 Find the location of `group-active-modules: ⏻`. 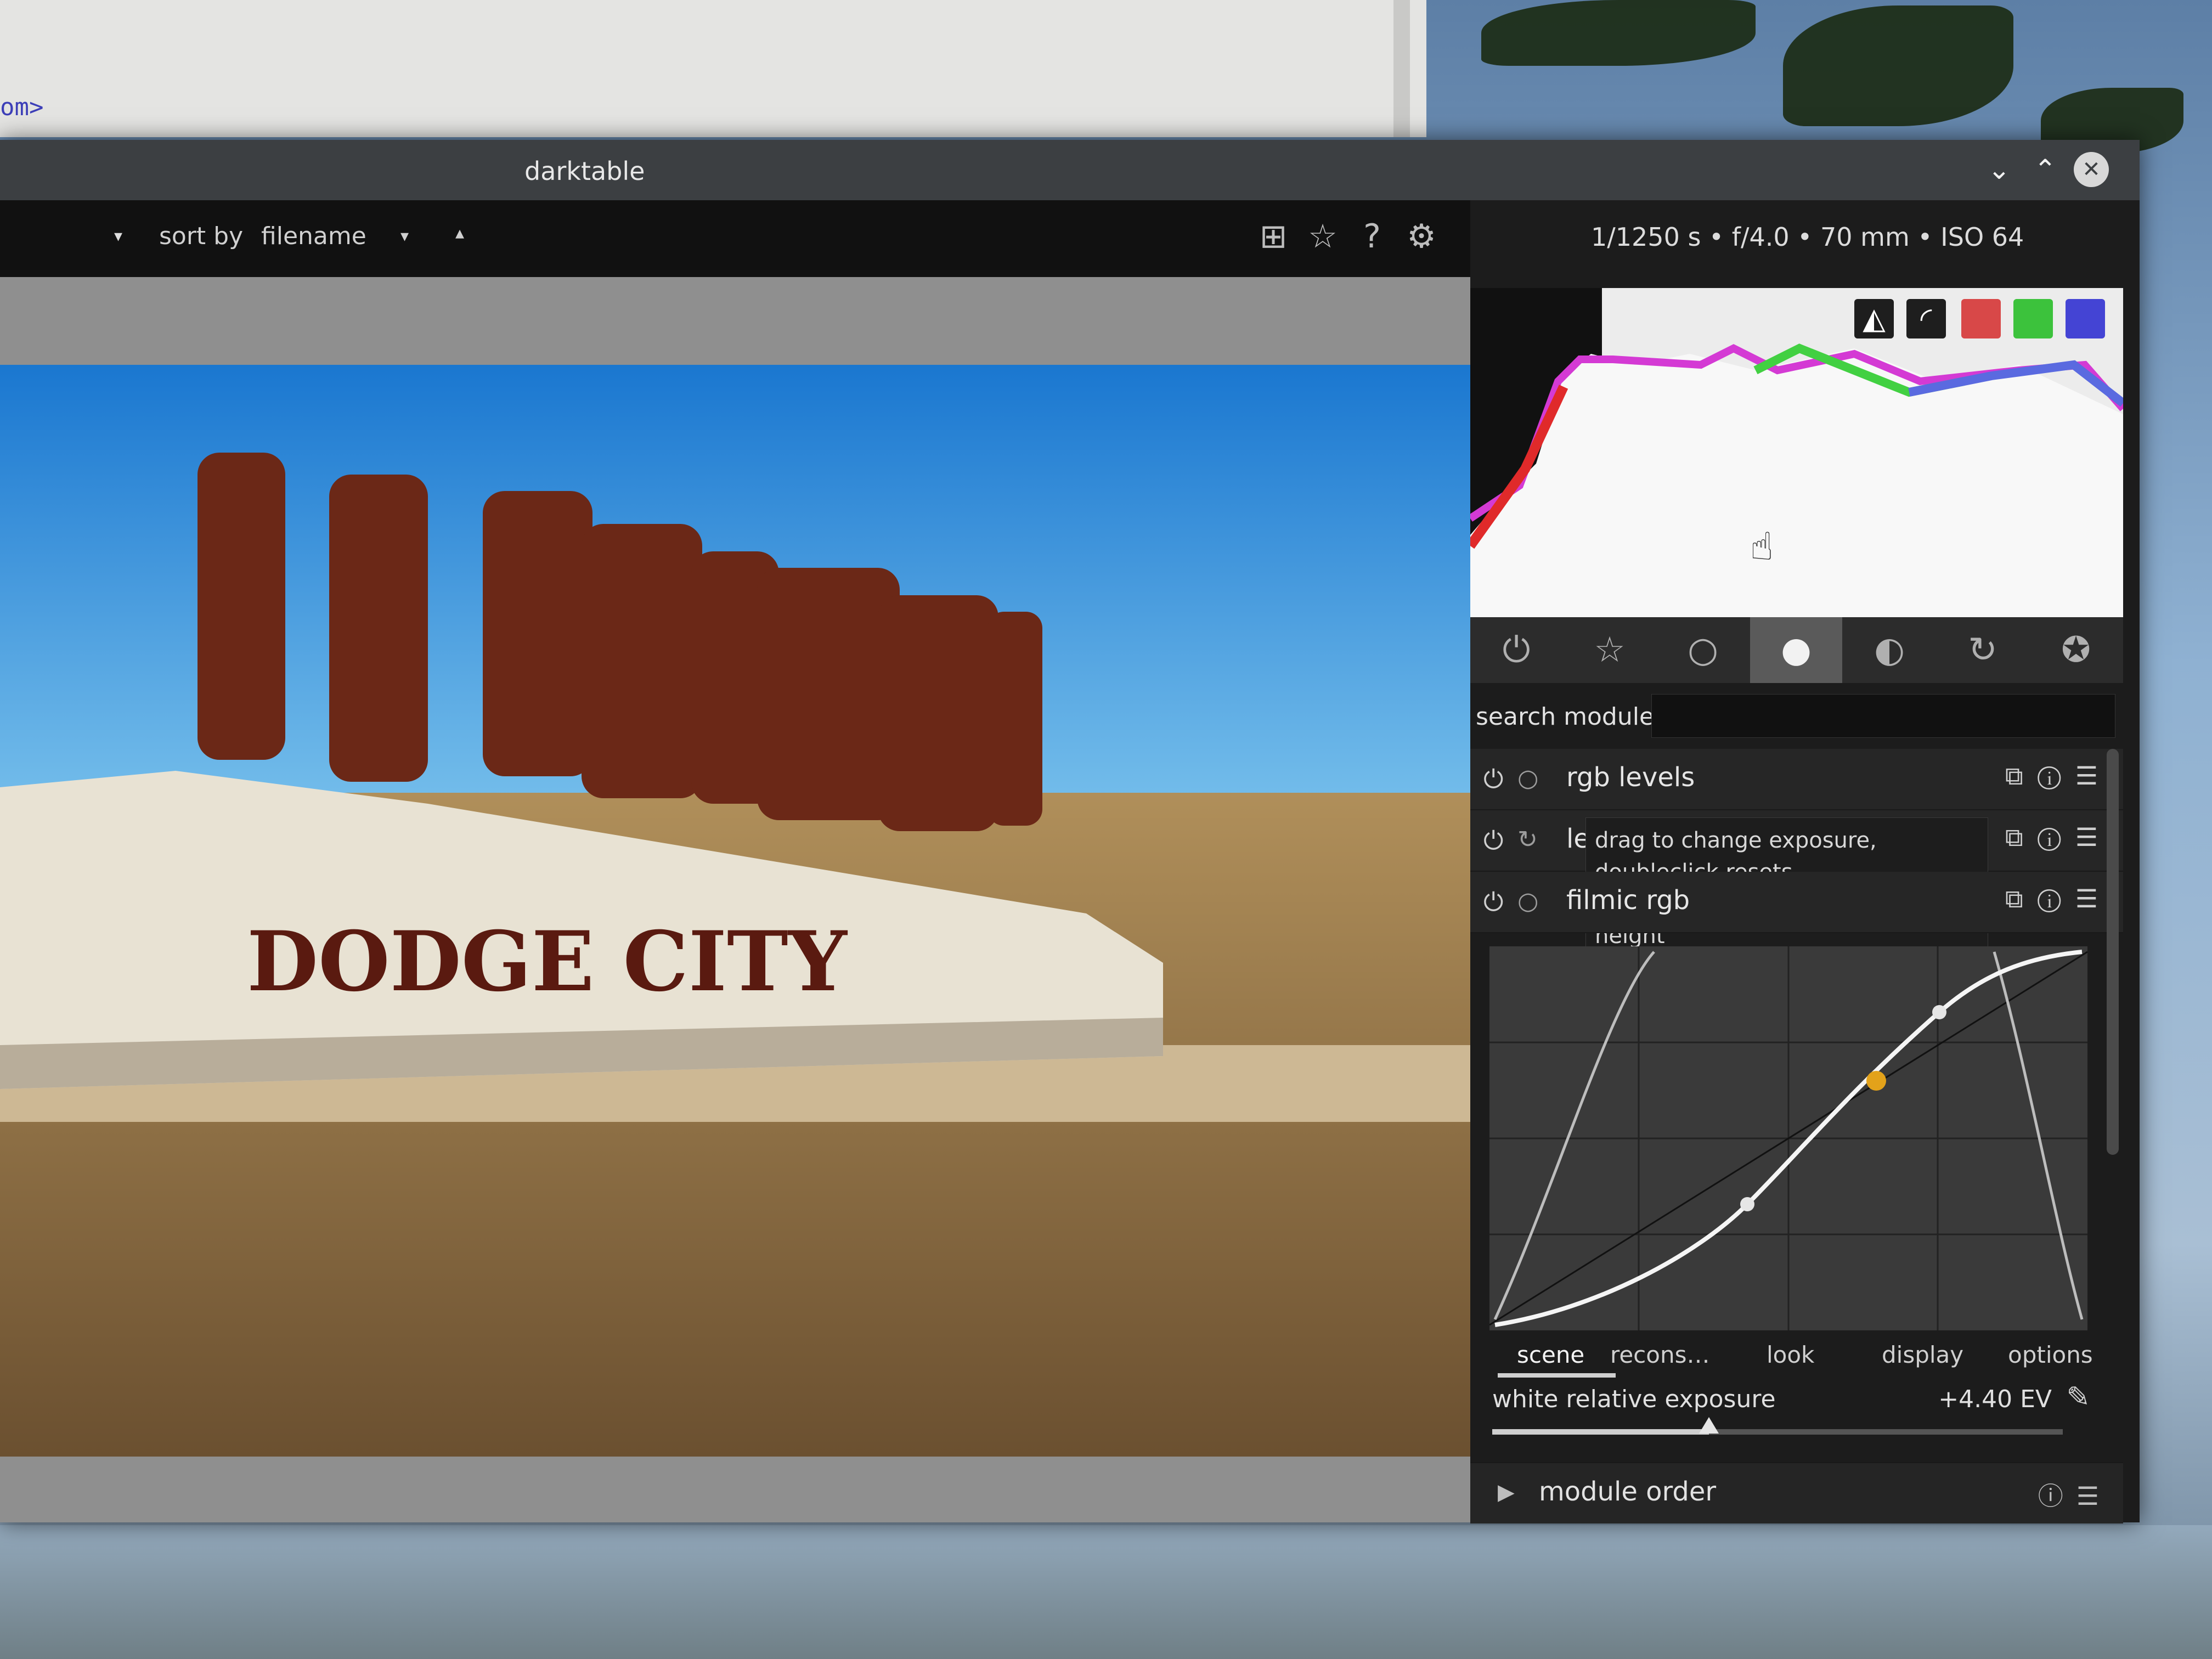

group-active-modules: ⏻ is located at coordinates (1516, 650).